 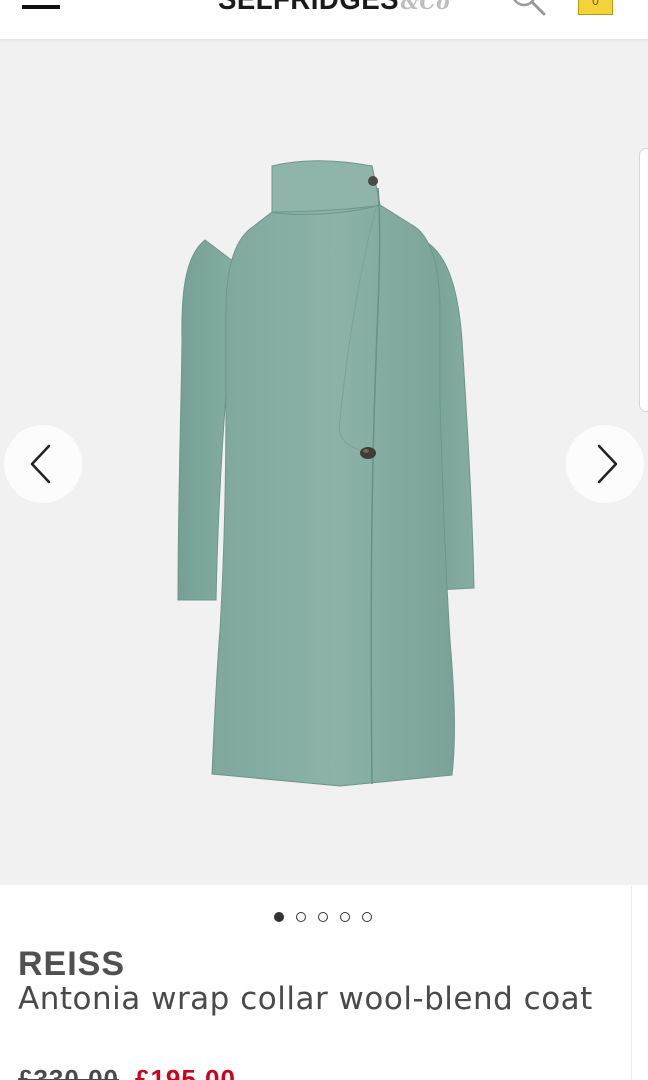 I want to click on carousel-dots, so click(x=329, y=918).